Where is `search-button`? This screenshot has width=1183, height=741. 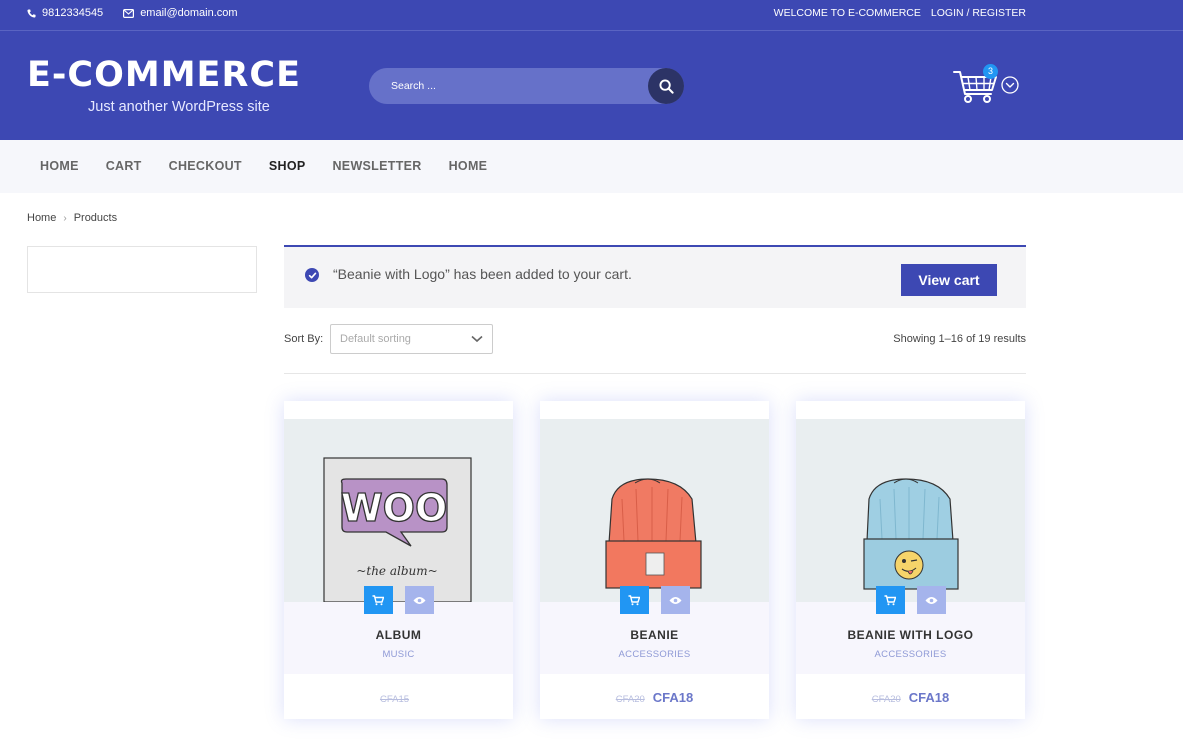 search-button is located at coordinates (666, 86).